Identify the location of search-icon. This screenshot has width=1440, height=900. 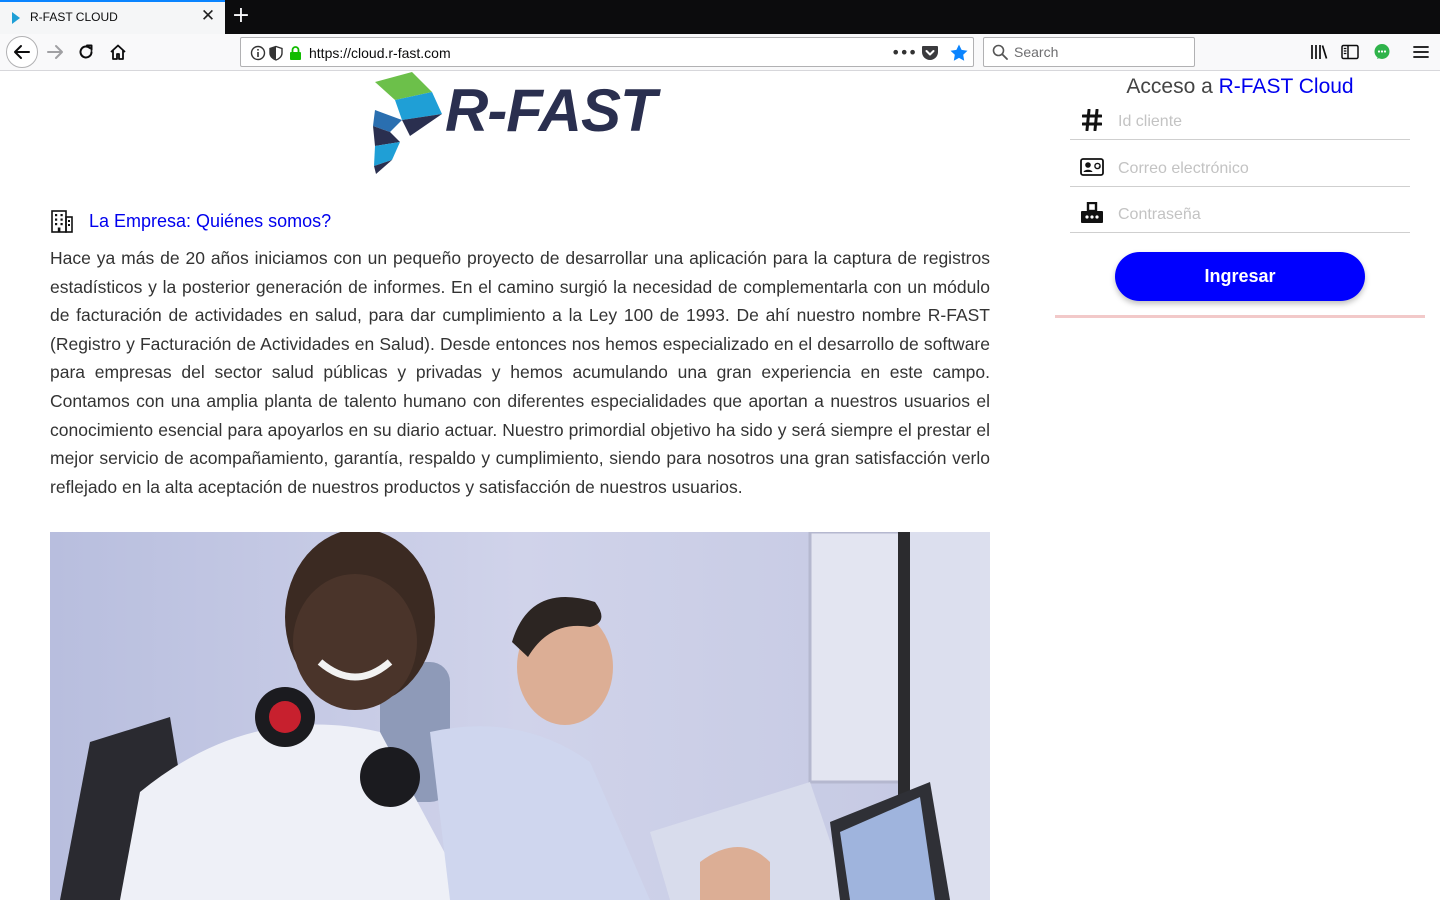
(1000, 54).